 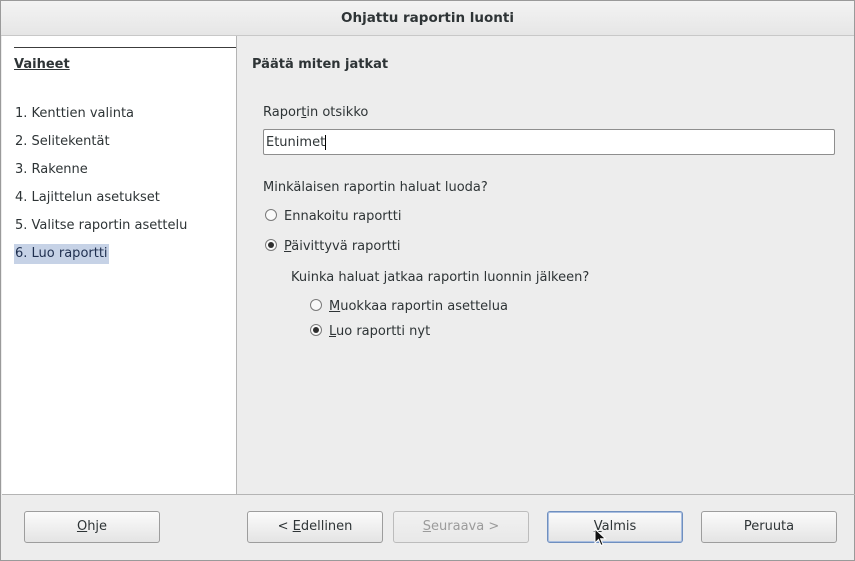 What do you see at coordinates (549, 142) in the screenshot?
I see `report-title-input: Etunimet` at bounding box center [549, 142].